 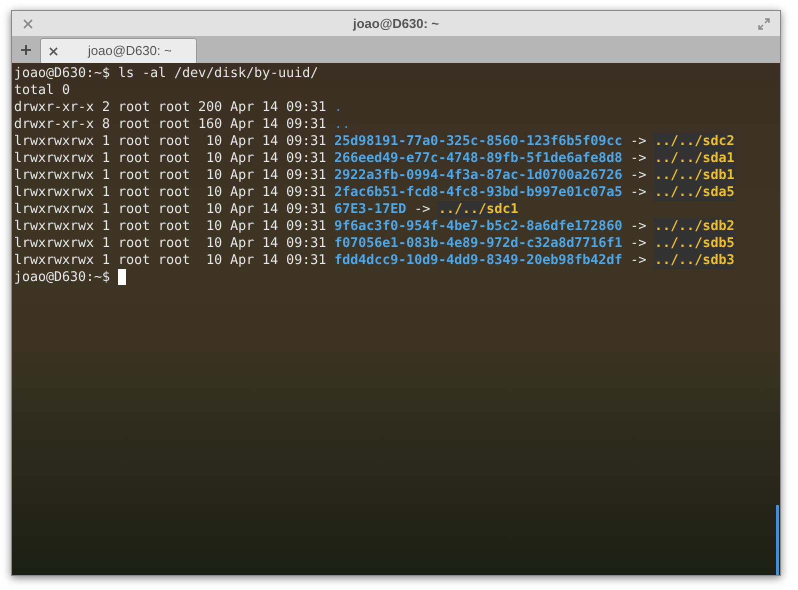 What do you see at coordinates (171, 124) in the screenshot?
I see `terminal-text: drwxr-xr-x 8 root root 160 Apr 14 09:31` at bounding box center [171, 124].